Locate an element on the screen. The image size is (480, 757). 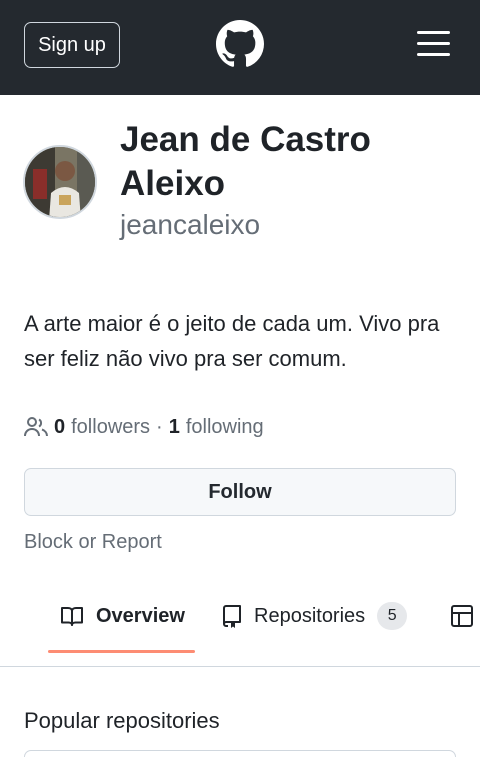
github-mark-icon is located at coordinates (240, 44).